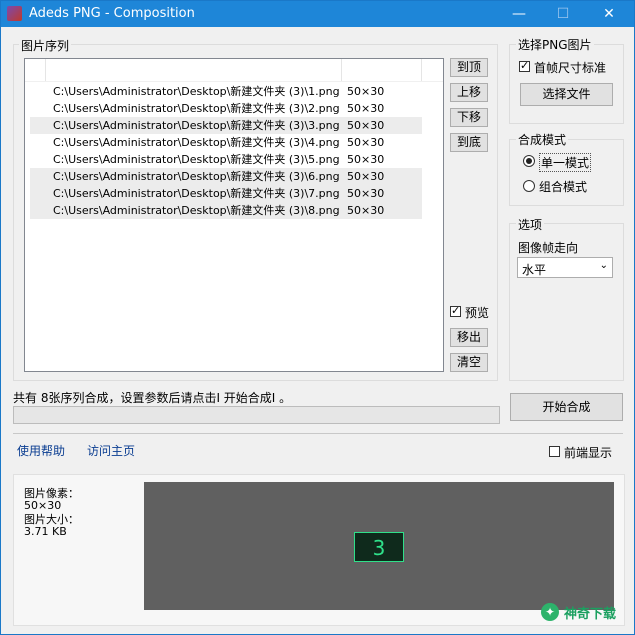 The height and width of the screenshot is (635, 635). What do you see at coordinates (469, 142) in the screenshot?
I see `move-bottom-button: 到底` at bounding box center [469, 142].